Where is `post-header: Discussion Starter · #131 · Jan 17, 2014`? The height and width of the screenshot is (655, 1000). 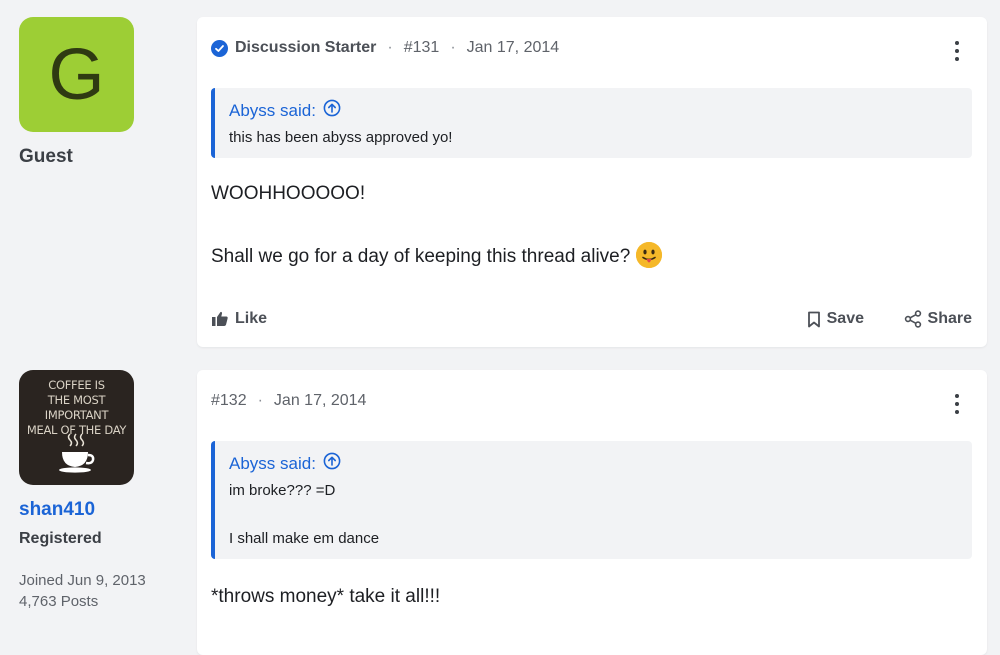 post-header: Discussion Starter · #131 · Jan 17, 2014 is located at coordinates (385, 48).